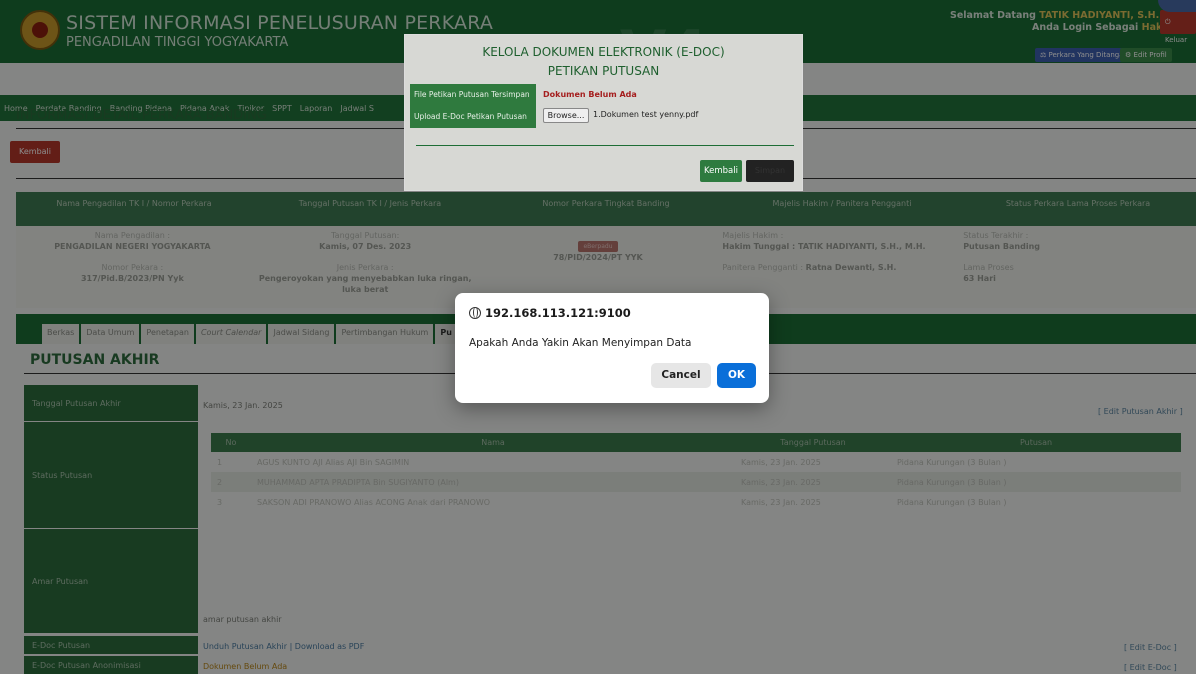 The height and width of the screenshot is (674, 1196). What do you see at coordinates (736, 375) in the screenshot?
I see `ok-button: OK` at bounding box center [736, 375].